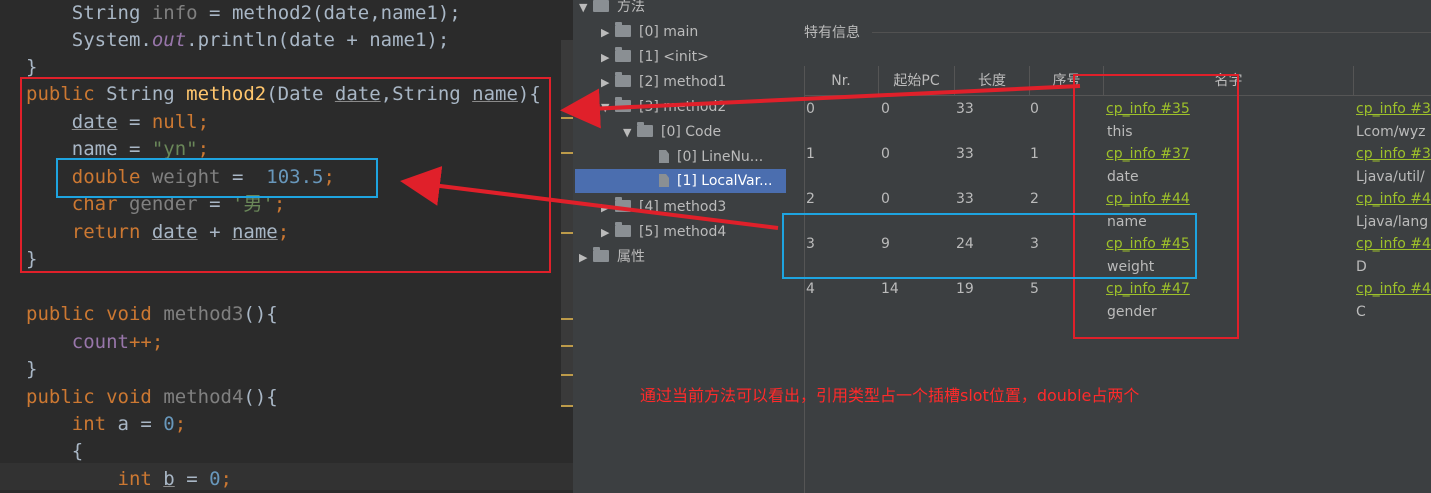 Image resolution: width=1431 pixels, height=493 pixels. What do you see at coordinates (740, 157) in the screenshot?
I see `annotation-arrows` at bounding box center [740, 157].